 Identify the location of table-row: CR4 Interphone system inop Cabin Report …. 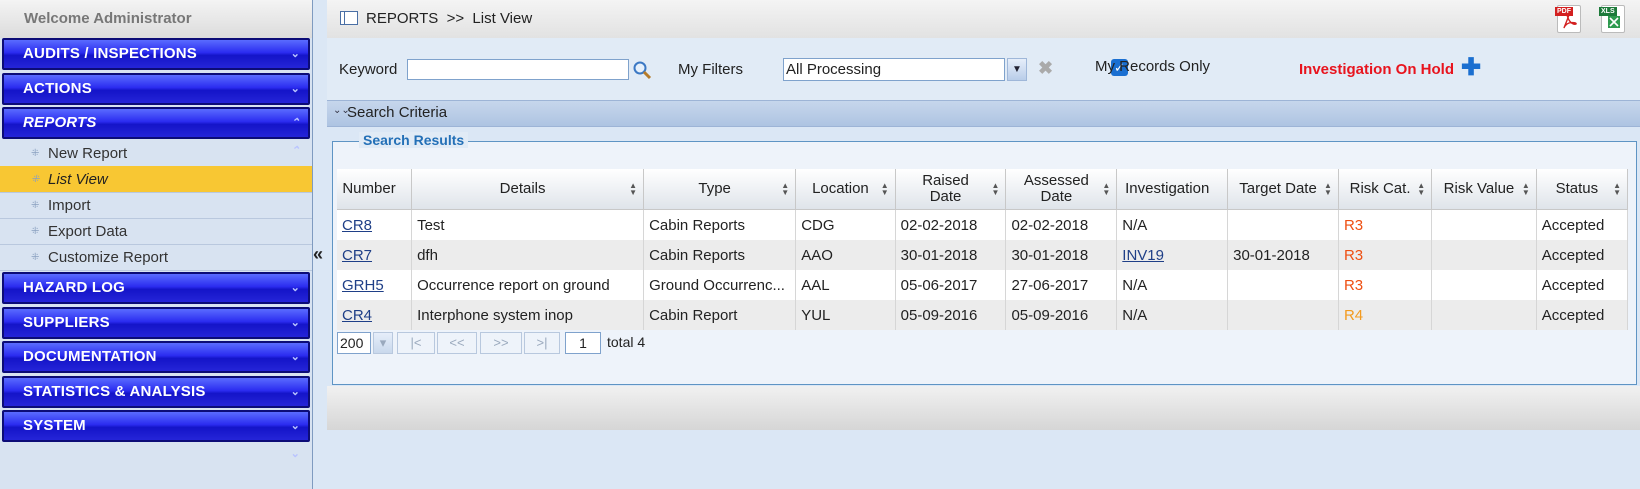
(983, 315).